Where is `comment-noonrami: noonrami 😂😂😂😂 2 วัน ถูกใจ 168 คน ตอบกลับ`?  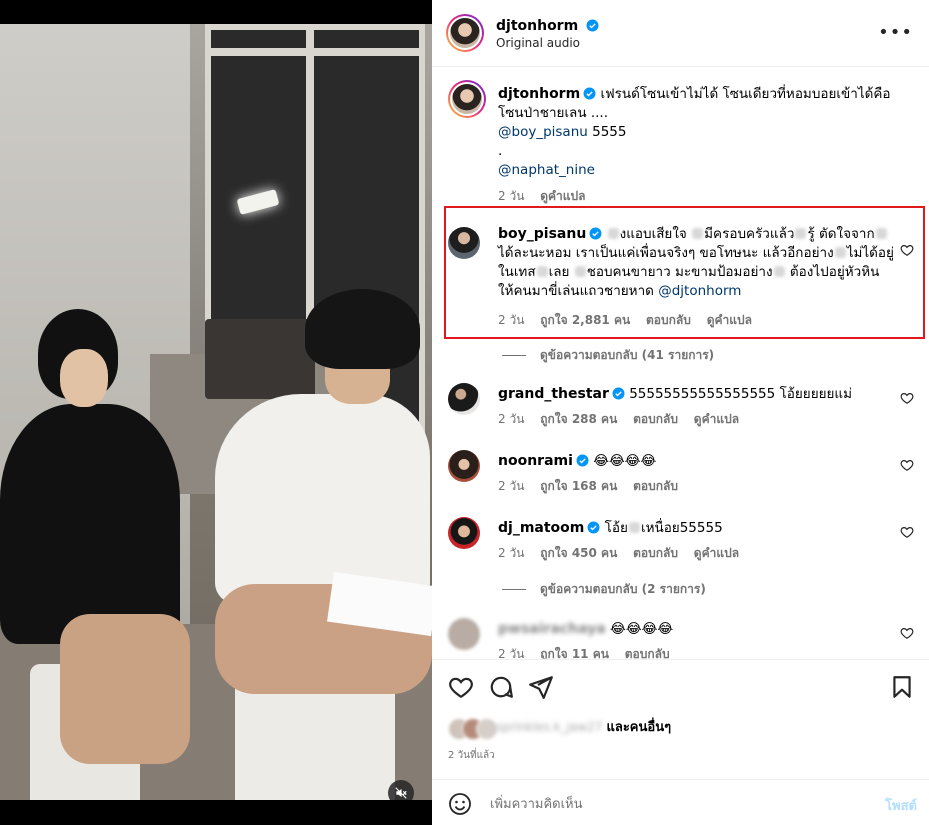
comment-noonrami: noonrami 😂😂😂😂 2 วัน ถูกใจ 168 คน ตอบกลับ is located at coordinates (683, 475).